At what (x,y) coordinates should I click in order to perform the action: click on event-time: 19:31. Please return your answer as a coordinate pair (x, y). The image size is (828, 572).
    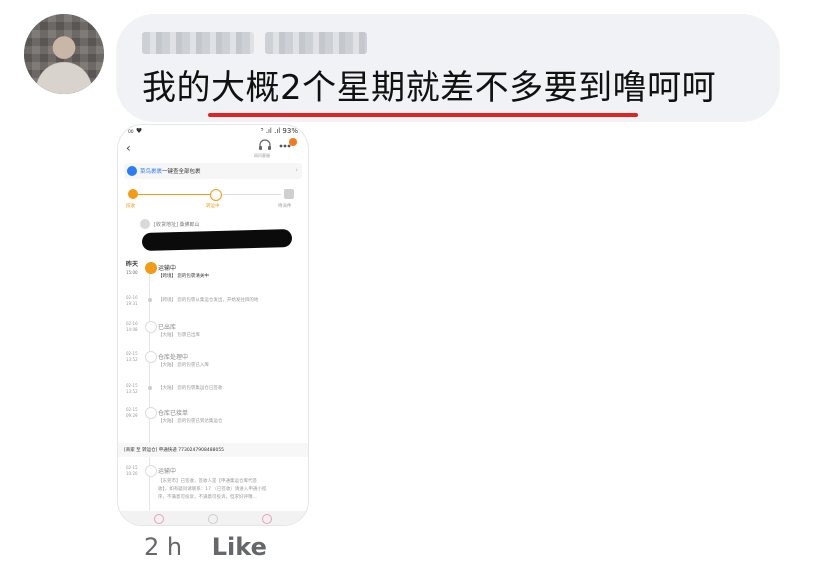
    Looking at the image, I should click on (132, 303).